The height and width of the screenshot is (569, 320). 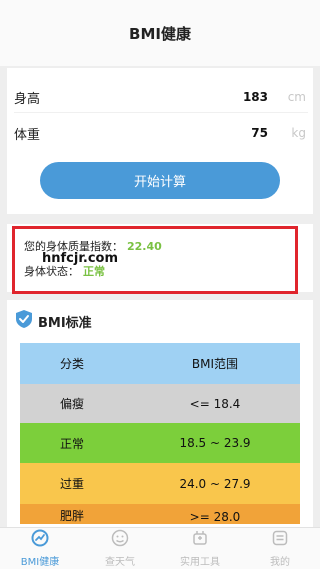 What do you see at coordinates (72, 443) in the screenshot?
I see `table-cell-category: 正常` at bounding box center [72, 443].